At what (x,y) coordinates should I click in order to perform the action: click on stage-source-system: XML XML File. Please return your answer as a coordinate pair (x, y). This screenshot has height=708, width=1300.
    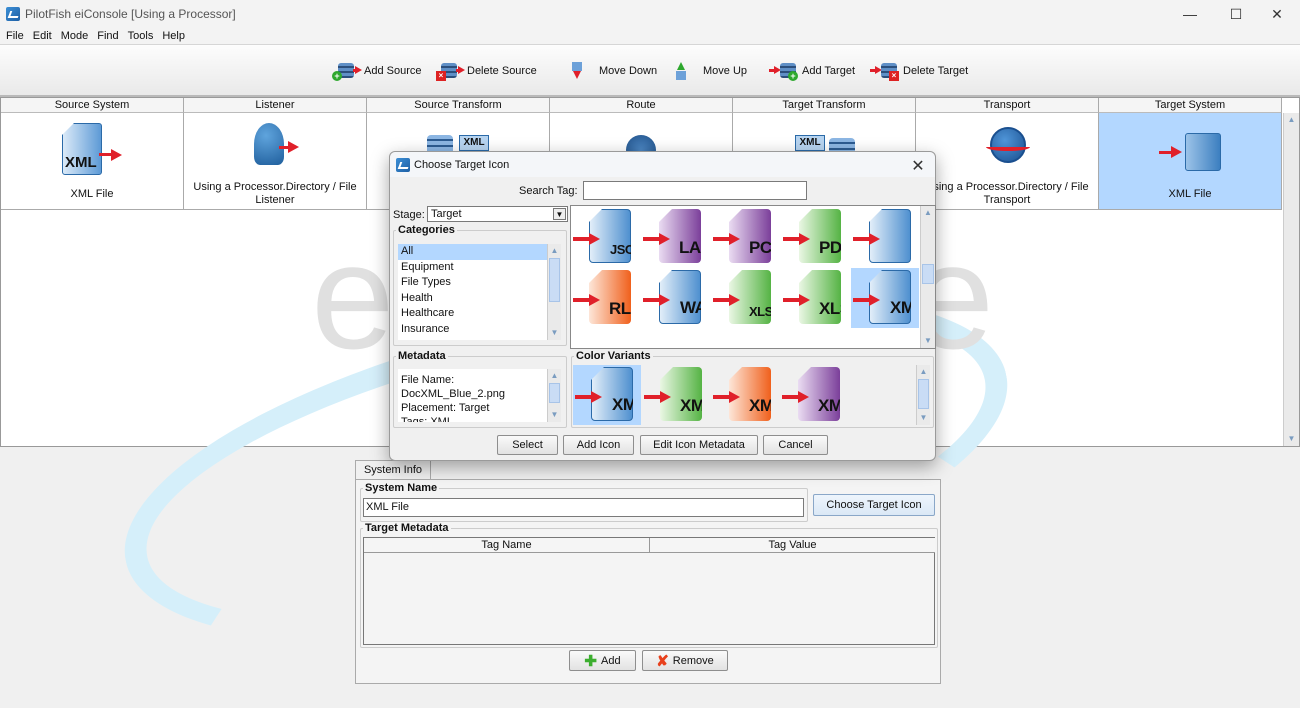
    Looking at the image, I should click on (92, 161).